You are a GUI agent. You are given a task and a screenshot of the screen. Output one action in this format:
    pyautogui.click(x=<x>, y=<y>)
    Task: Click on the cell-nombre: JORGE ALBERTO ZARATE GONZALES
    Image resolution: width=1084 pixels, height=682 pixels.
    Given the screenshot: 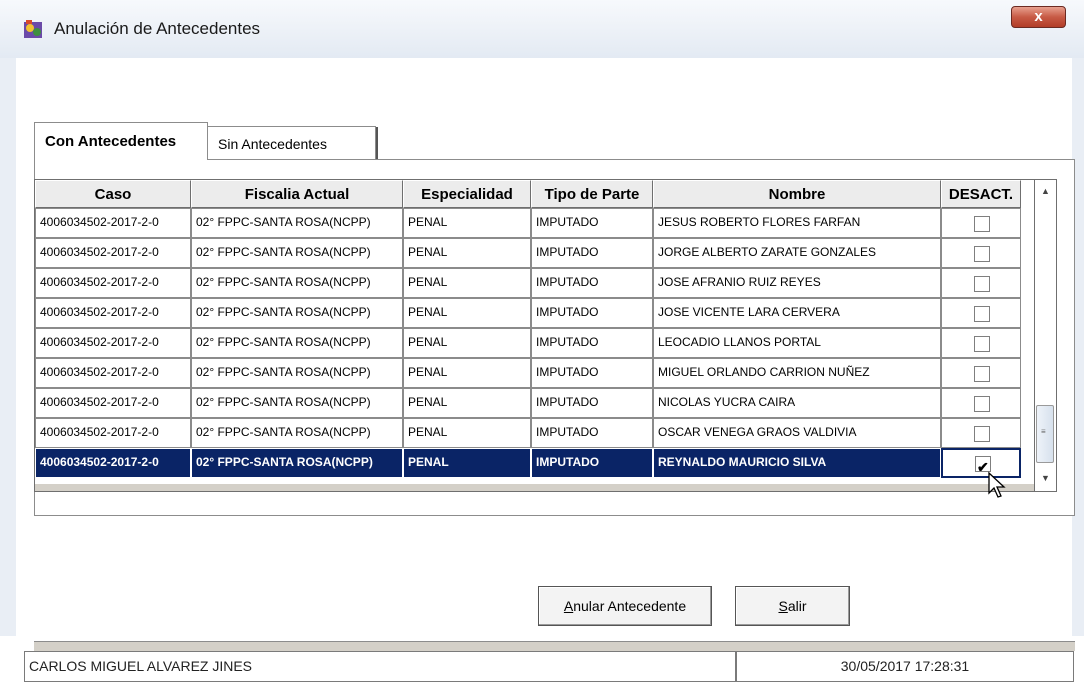 What is the action you would take?
    pyautogui.click(x=797, y=253)
    